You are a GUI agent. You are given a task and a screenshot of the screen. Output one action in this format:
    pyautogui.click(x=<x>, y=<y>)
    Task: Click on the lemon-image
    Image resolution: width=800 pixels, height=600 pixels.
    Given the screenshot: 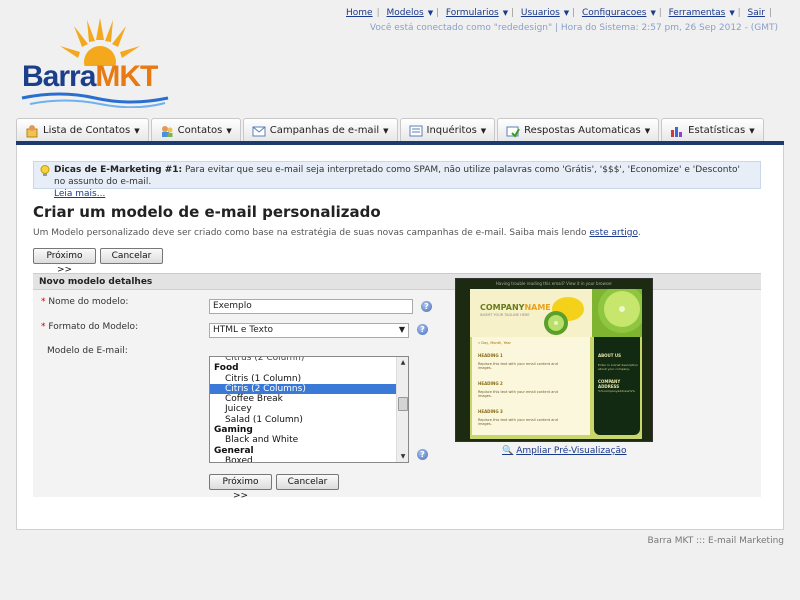 What is the action you would take?
    pyautogui.click(x=564, y=316)
    